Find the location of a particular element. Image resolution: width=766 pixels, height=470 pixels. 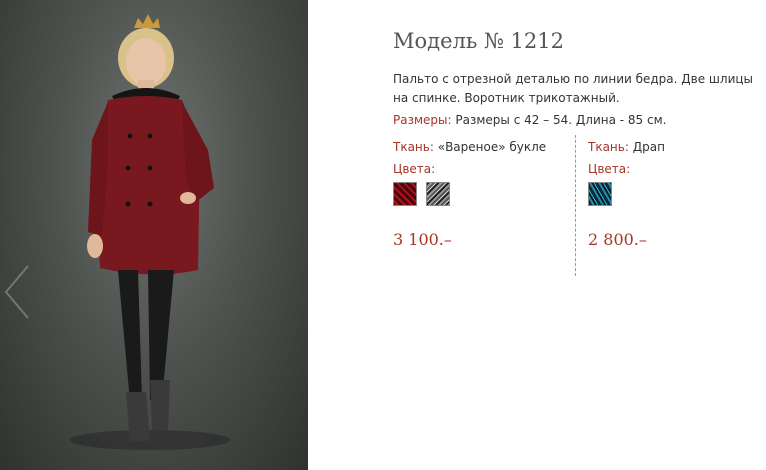

variant-divider is located at coordinates (575, 205).